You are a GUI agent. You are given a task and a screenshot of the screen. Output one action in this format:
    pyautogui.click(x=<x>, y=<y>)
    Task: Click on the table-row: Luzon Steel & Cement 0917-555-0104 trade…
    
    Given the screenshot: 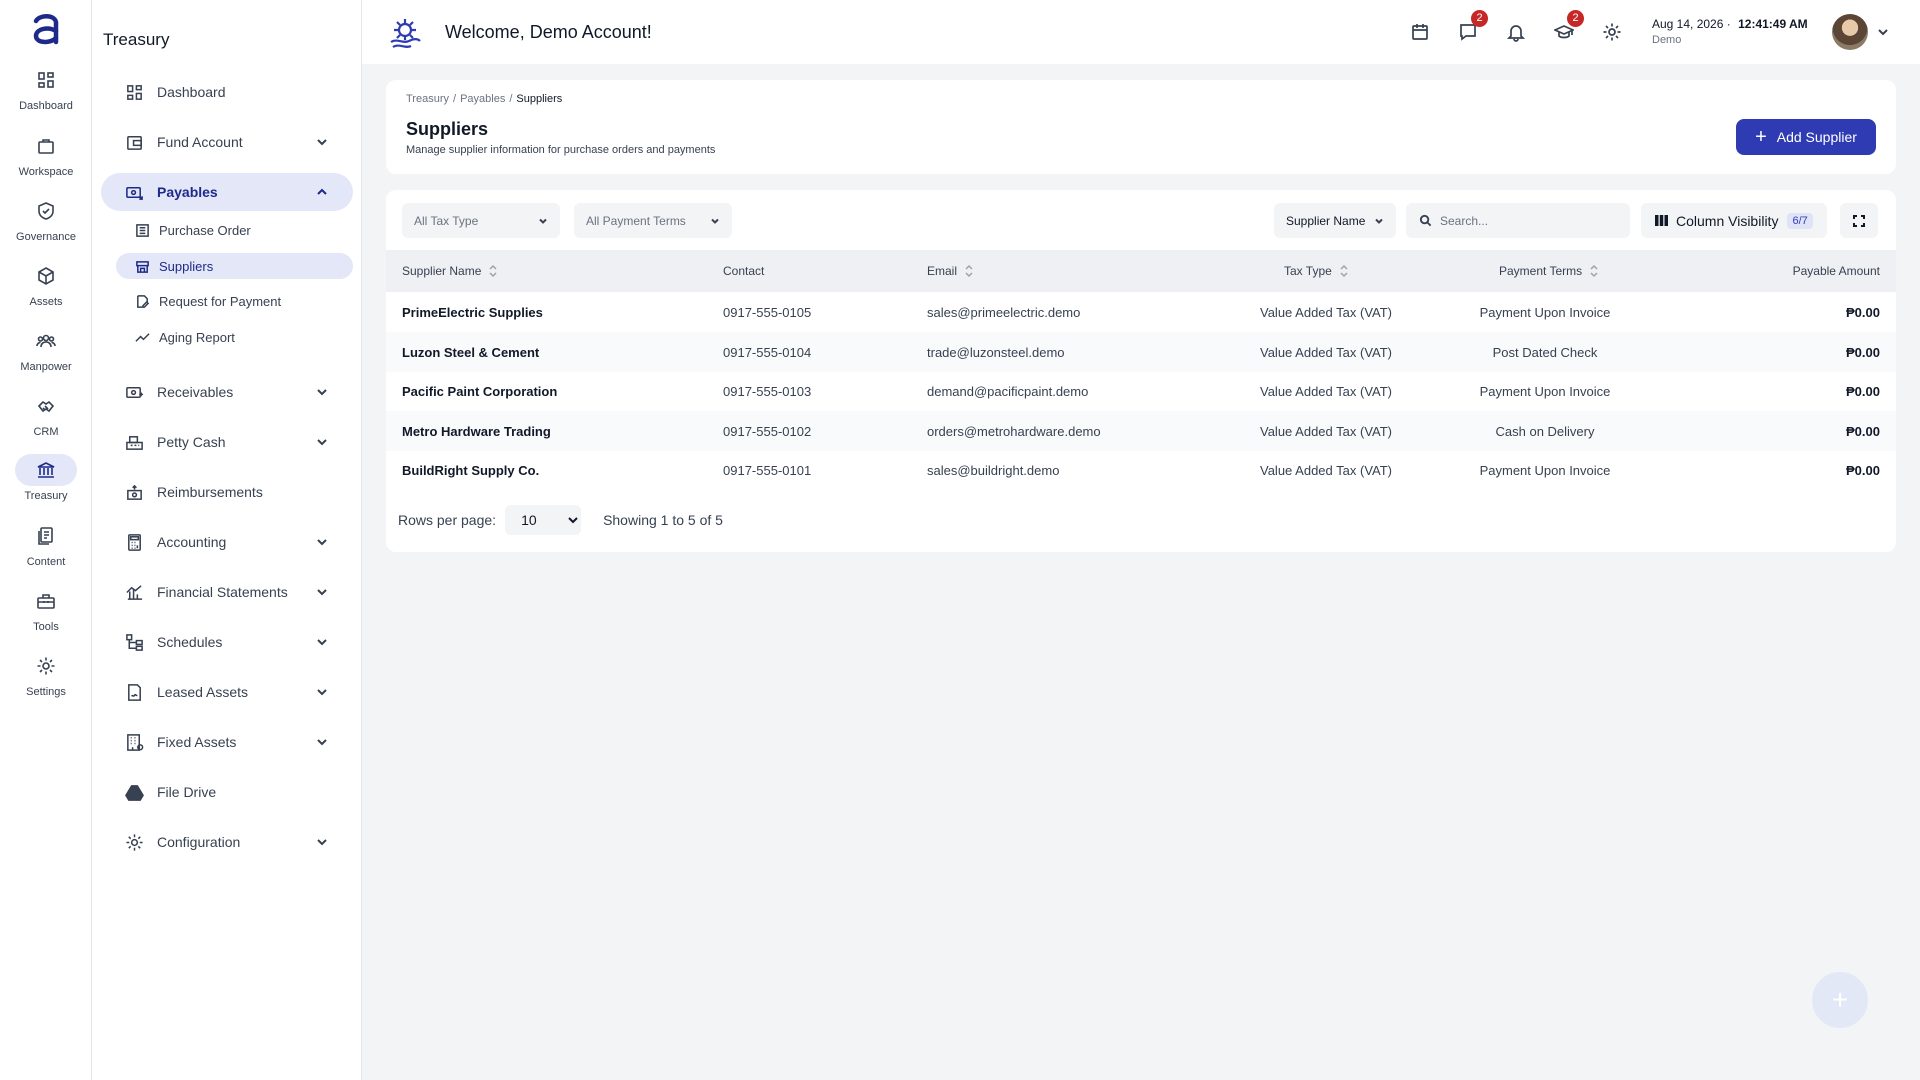 What is the action you would take?
    pyautogui.click(x=1141, y=352)
    